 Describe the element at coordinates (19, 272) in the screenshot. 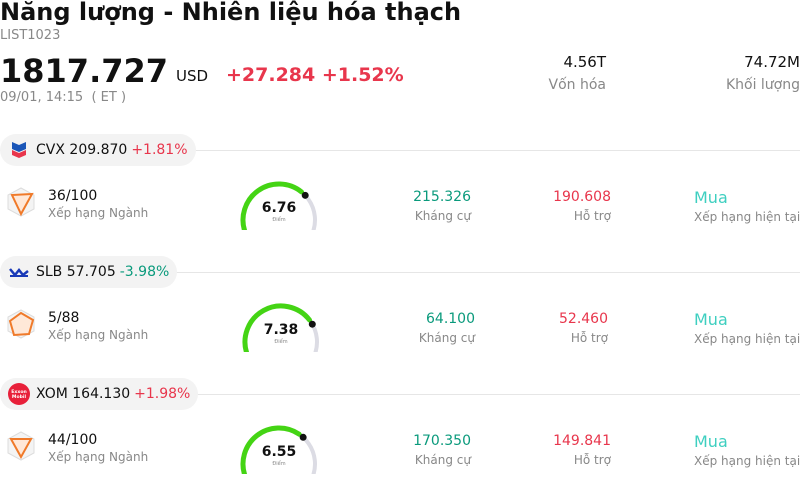

I see `slb-logo-icon` at that location.